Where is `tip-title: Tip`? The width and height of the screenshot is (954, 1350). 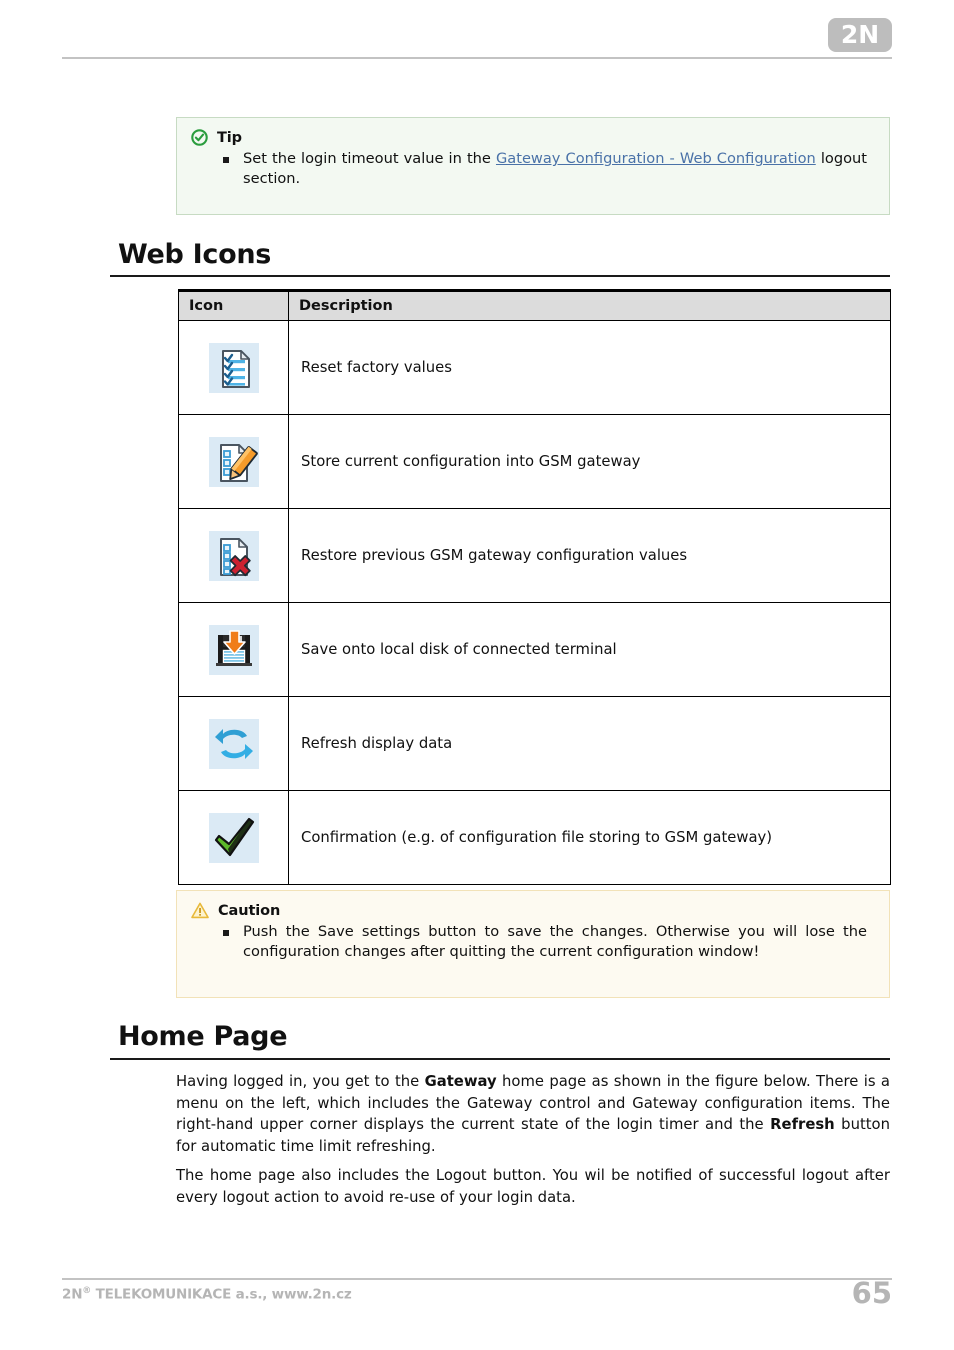
tip-title: Tip is located at coordinates (229, 137).